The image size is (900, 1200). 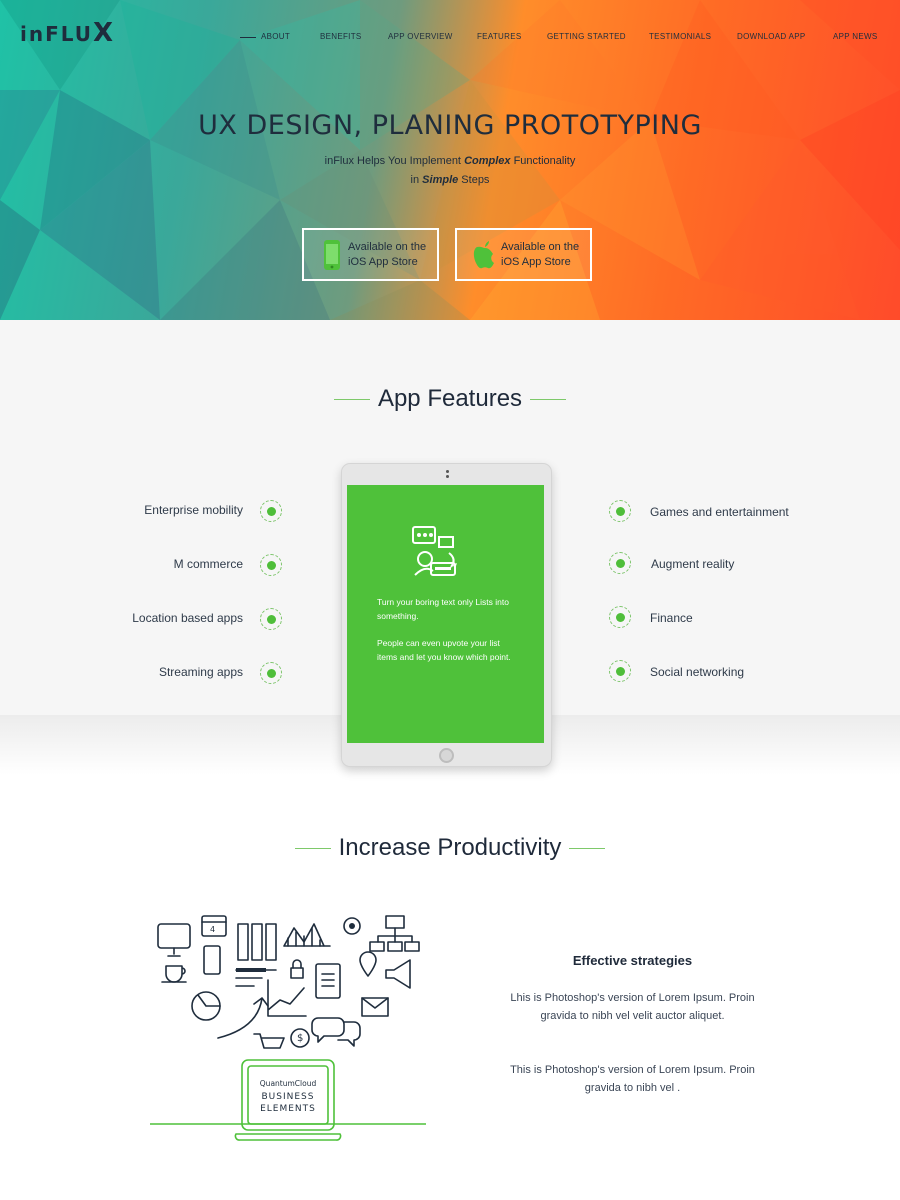 I want to click on growth-chart-icon, so click(x=287, y=998).